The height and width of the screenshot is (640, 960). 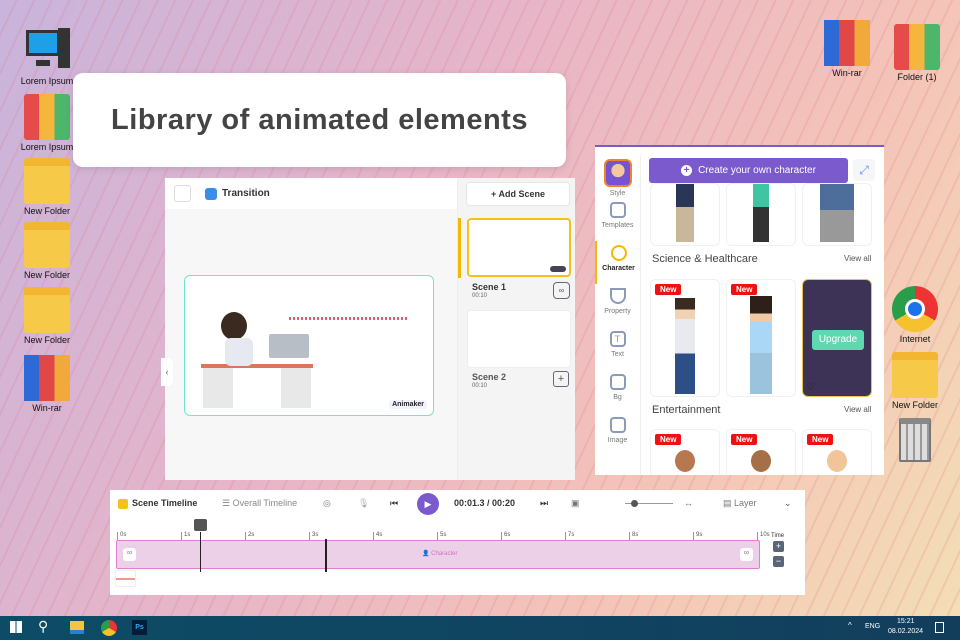 What do you see at coordinates (778, 561) in the screenshot?
I see `zoom-out-button: −` at bounding box center [778, 561].